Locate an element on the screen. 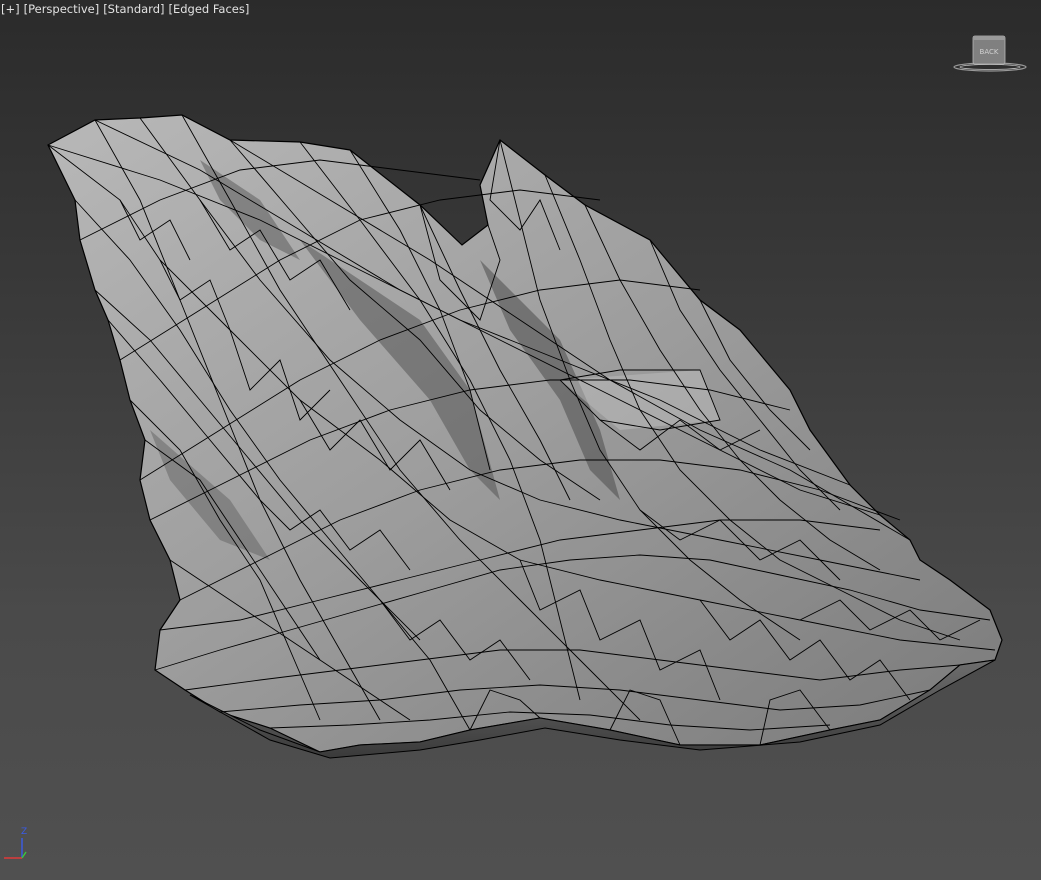 The width and height of the screenshot is (1041, 880). viewcube-icon: BACK is located at coordinates (992, 55).